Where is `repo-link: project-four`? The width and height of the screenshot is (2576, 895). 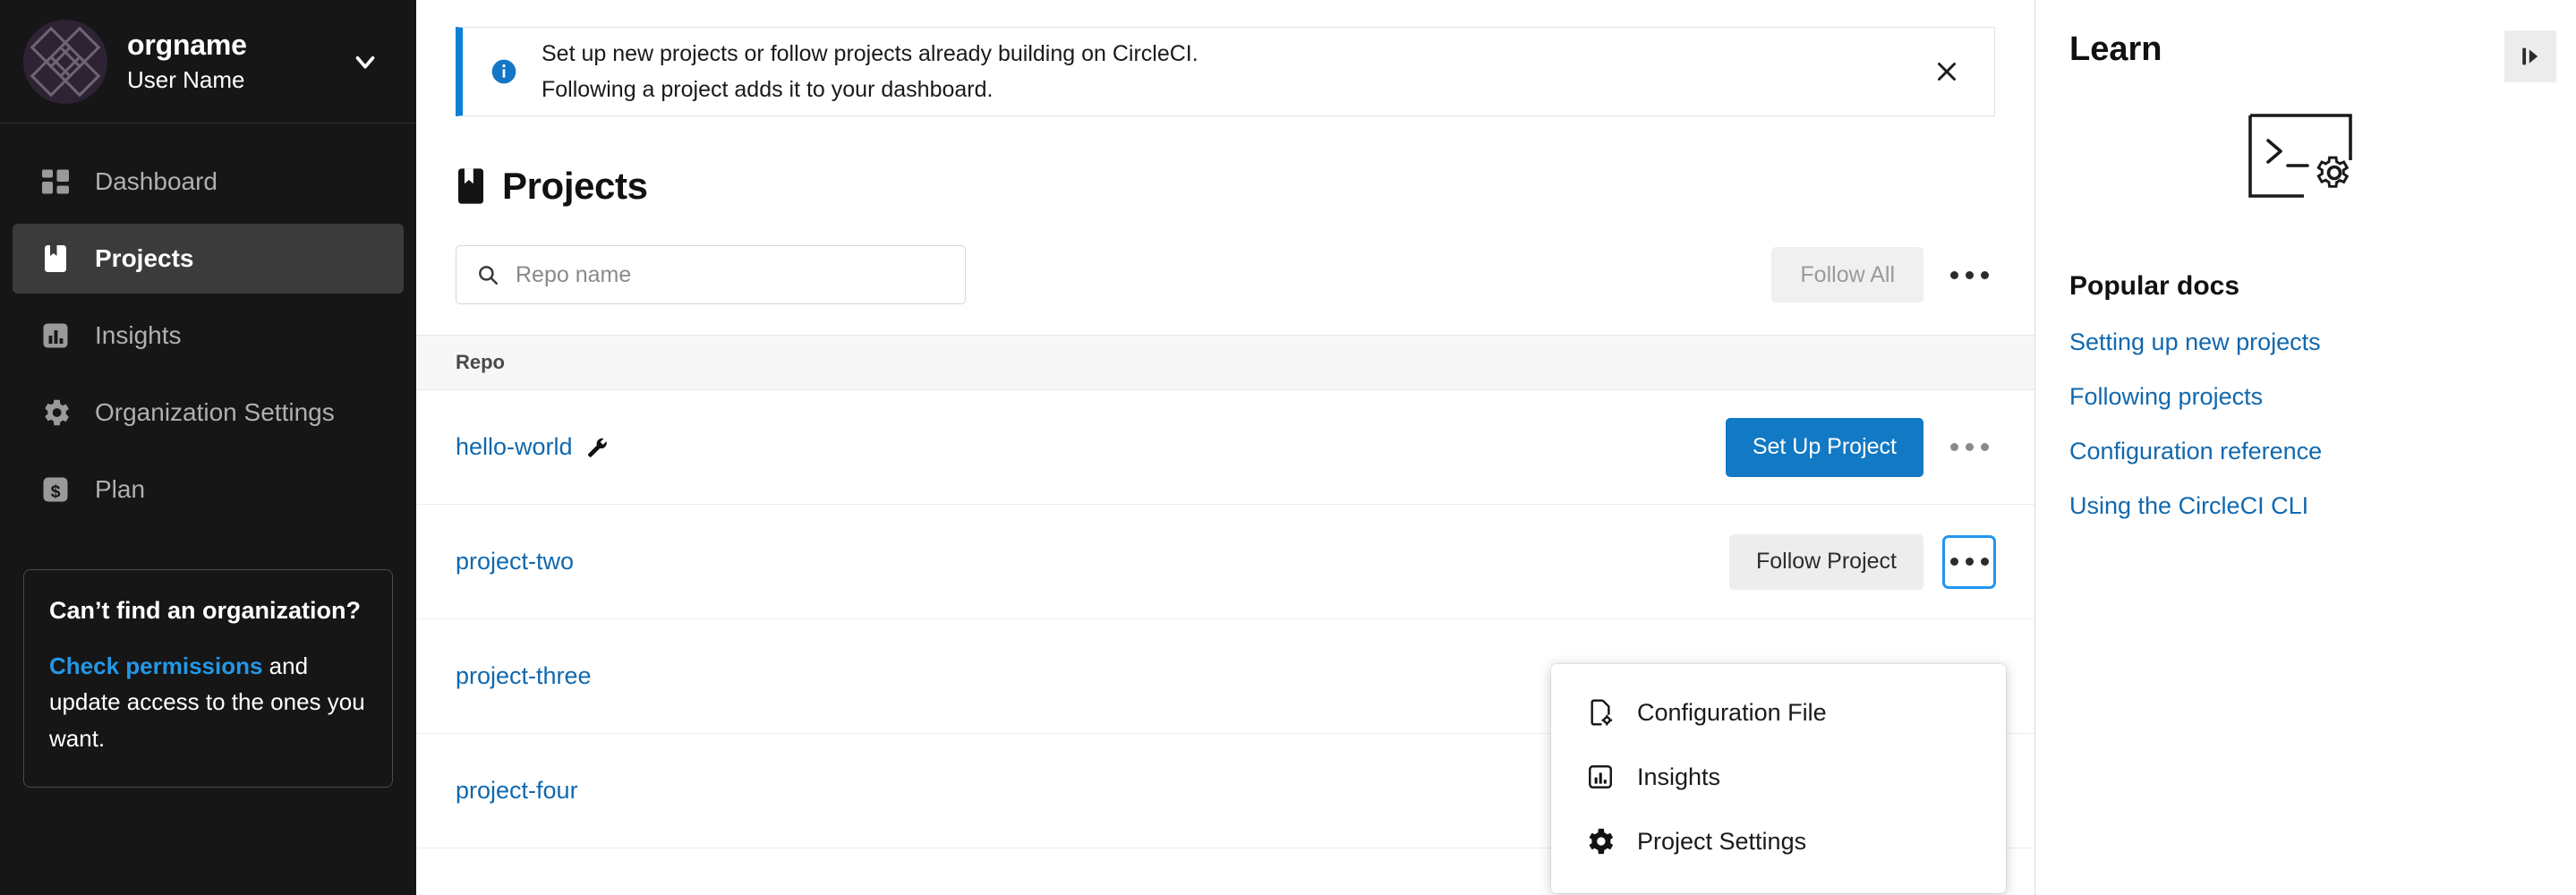
repo-link: project-four is located at coordinates (517, 791).